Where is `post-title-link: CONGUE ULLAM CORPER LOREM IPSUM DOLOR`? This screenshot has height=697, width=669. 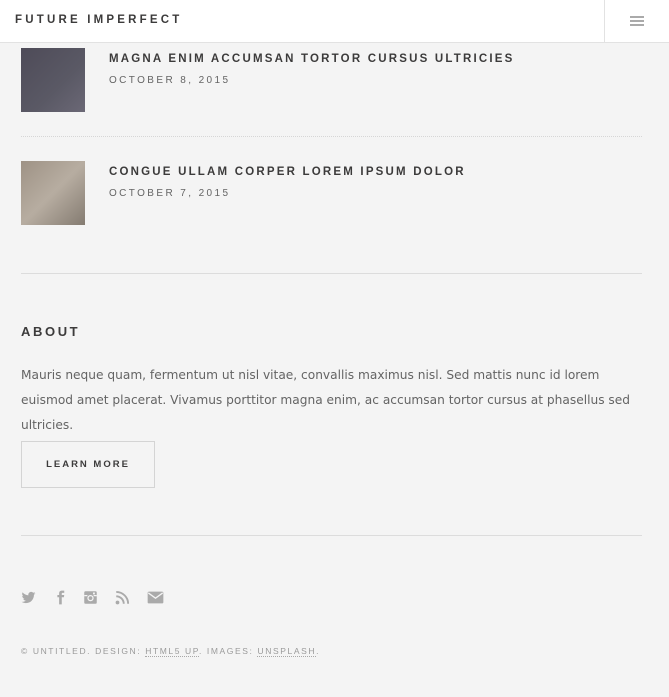 post-title-link: CONGUE ULLAM CORPER LOREM IPSUM DOLOR is located at coordinates (287, 172).